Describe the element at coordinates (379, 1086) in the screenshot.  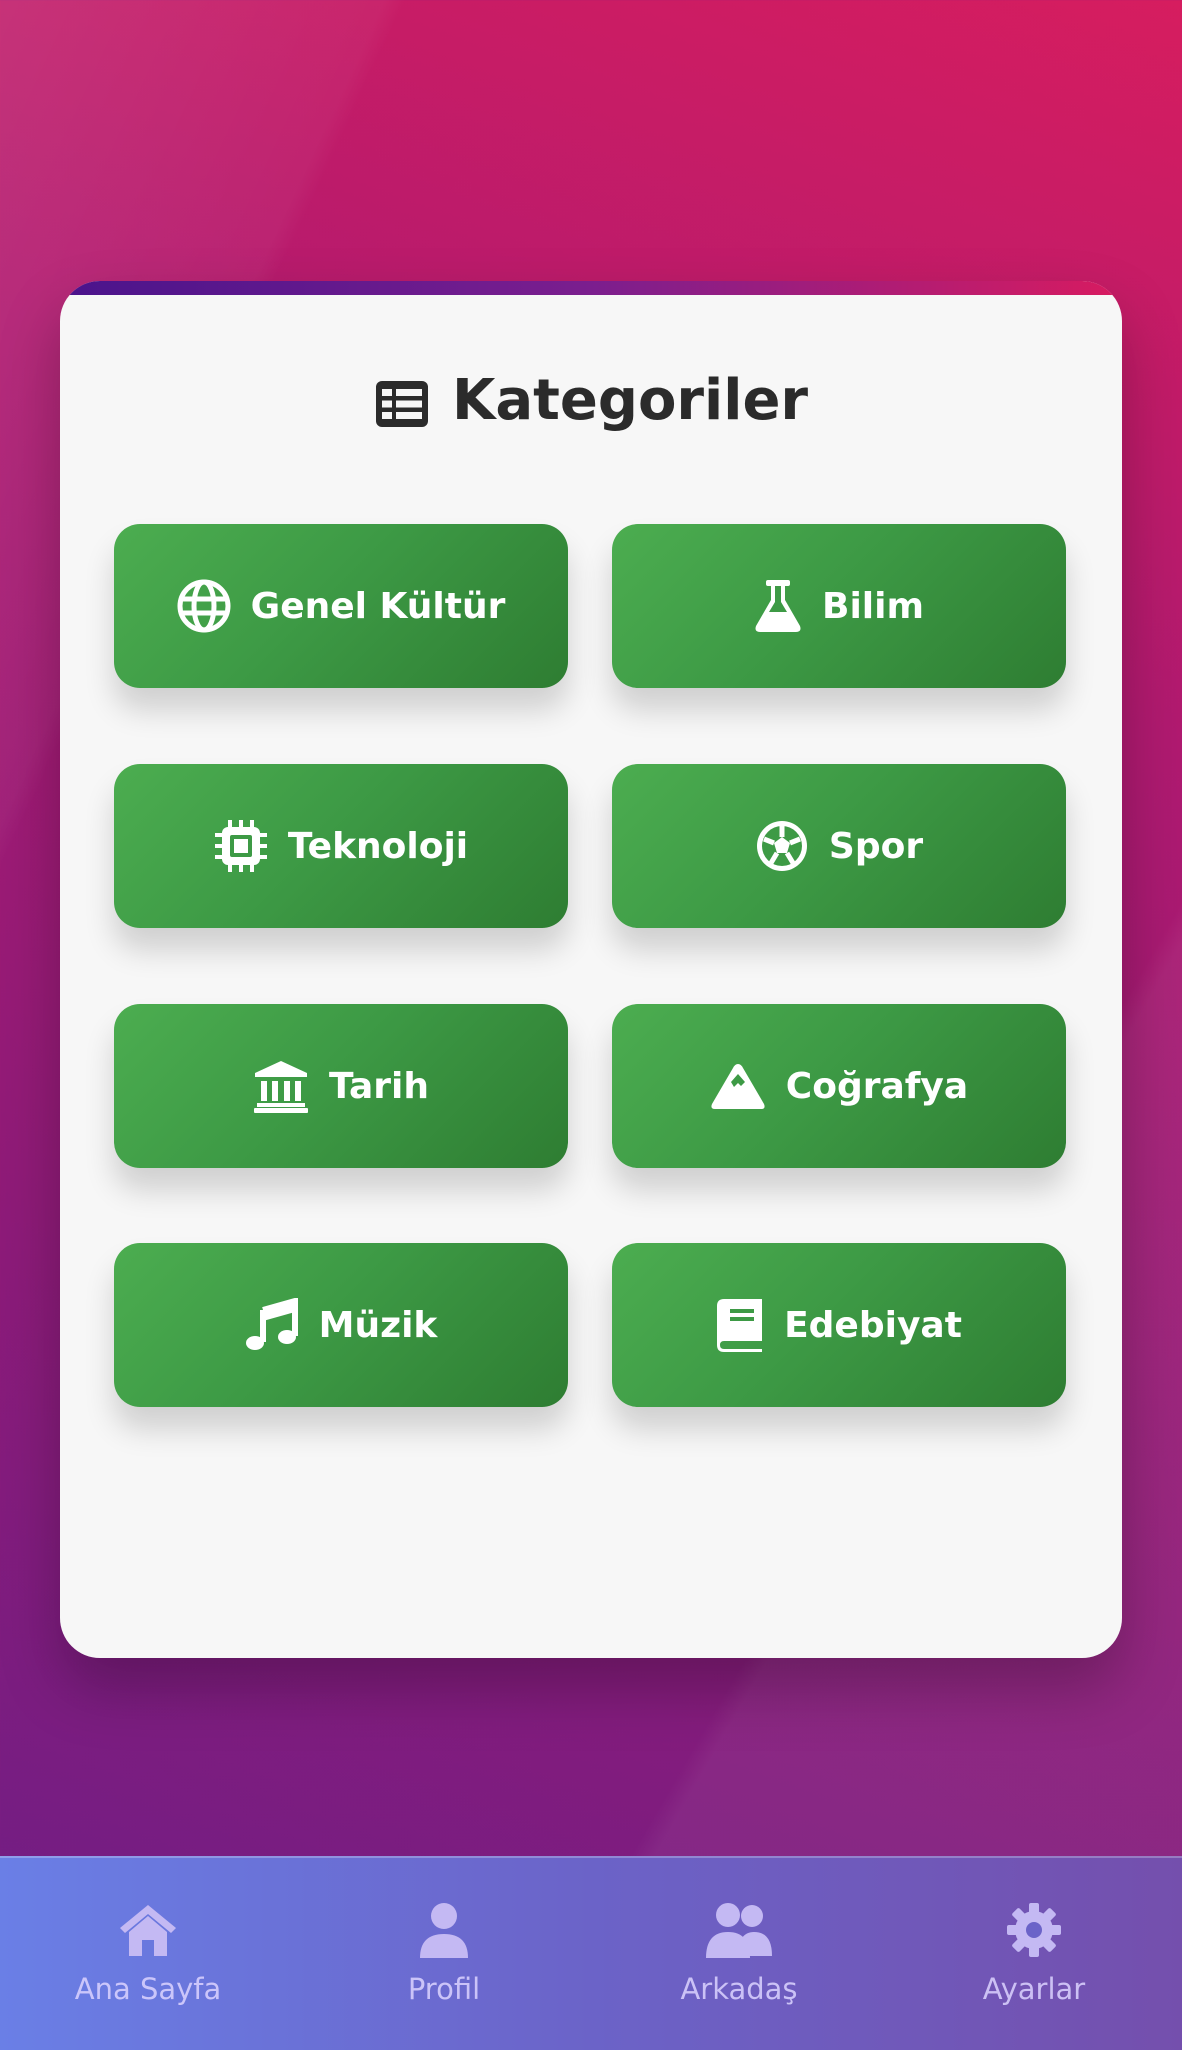
I see `category-label: Tarih` at that location.